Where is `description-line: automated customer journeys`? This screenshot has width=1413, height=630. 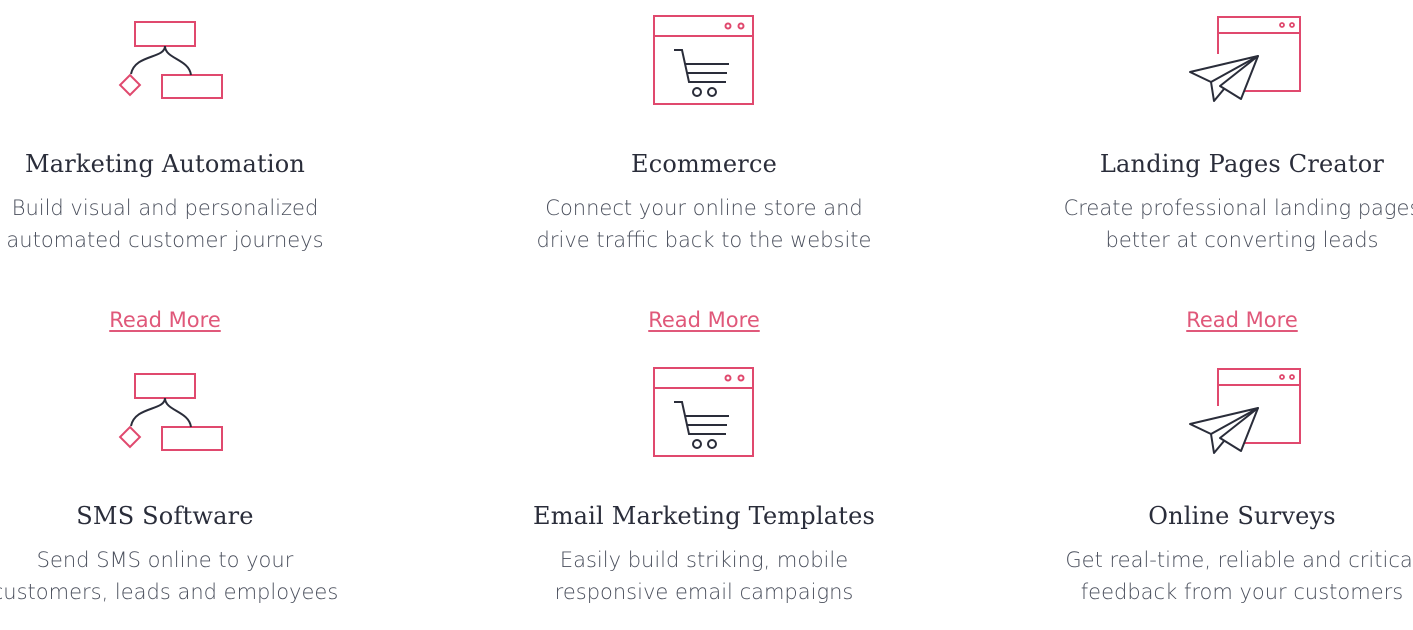 description-line: automated customer journeys is located at coordinates (165, 240).